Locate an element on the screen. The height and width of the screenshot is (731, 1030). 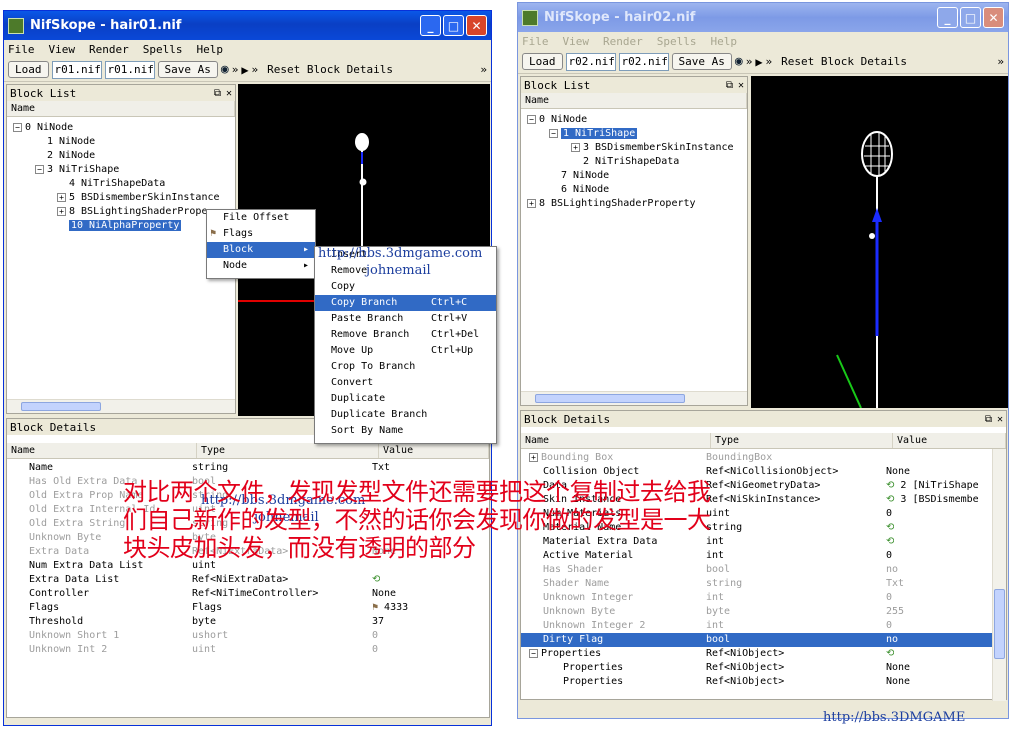
table-row: Flags Flags ⚑ 4333 is located at coordinates (248, 608).